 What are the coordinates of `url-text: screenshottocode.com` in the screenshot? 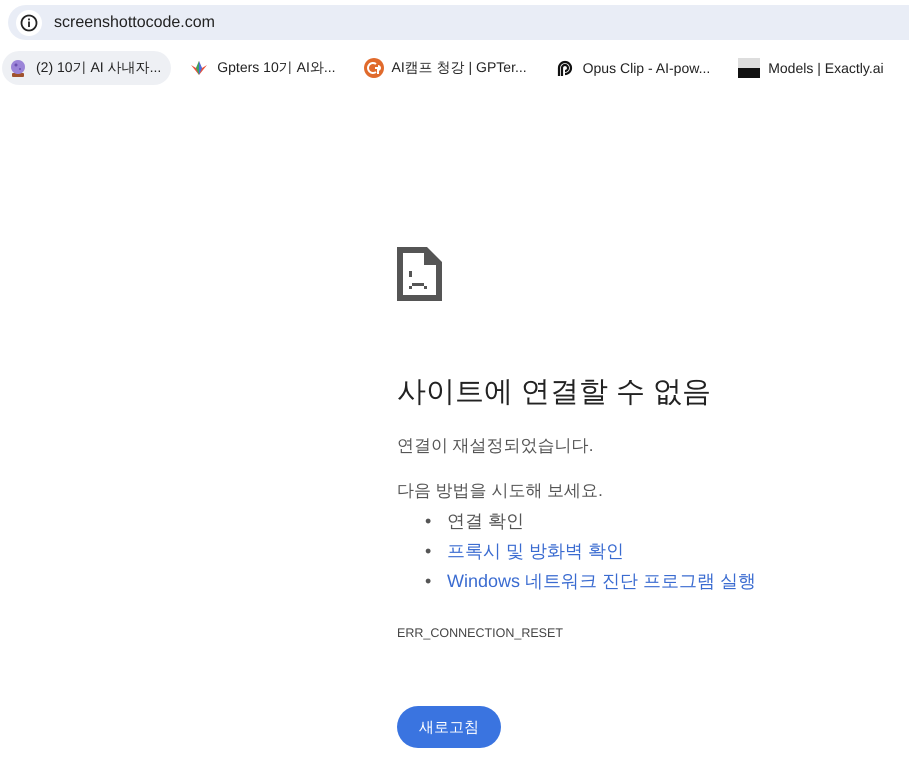 It's located at (134, 23).